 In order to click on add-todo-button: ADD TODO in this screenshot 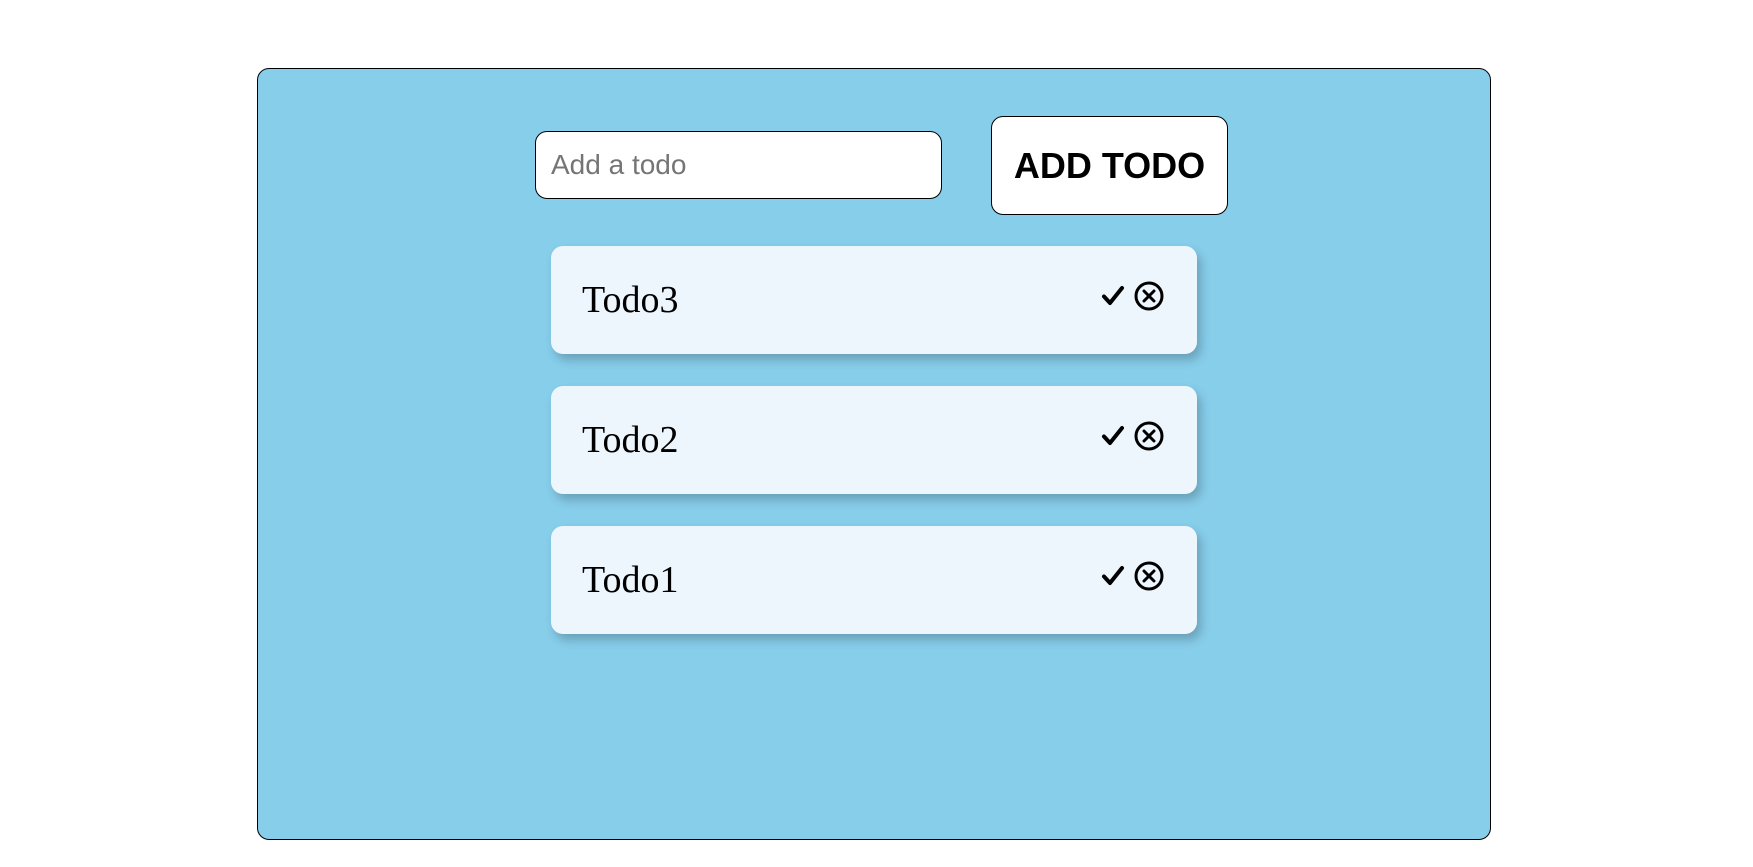, I will do `click(1109, 165)`.